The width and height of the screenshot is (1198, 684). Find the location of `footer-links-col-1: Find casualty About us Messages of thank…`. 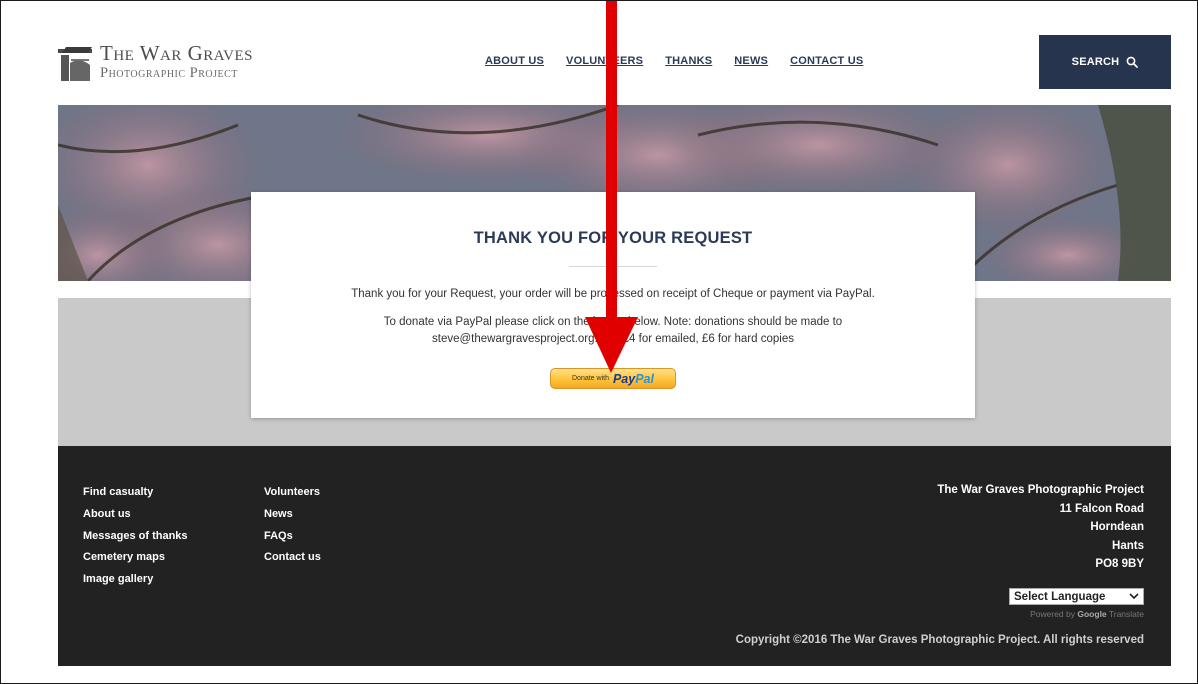

footer-links-col-1: Find casualty About us Messages of thank… is located at coordinates (135, 536).